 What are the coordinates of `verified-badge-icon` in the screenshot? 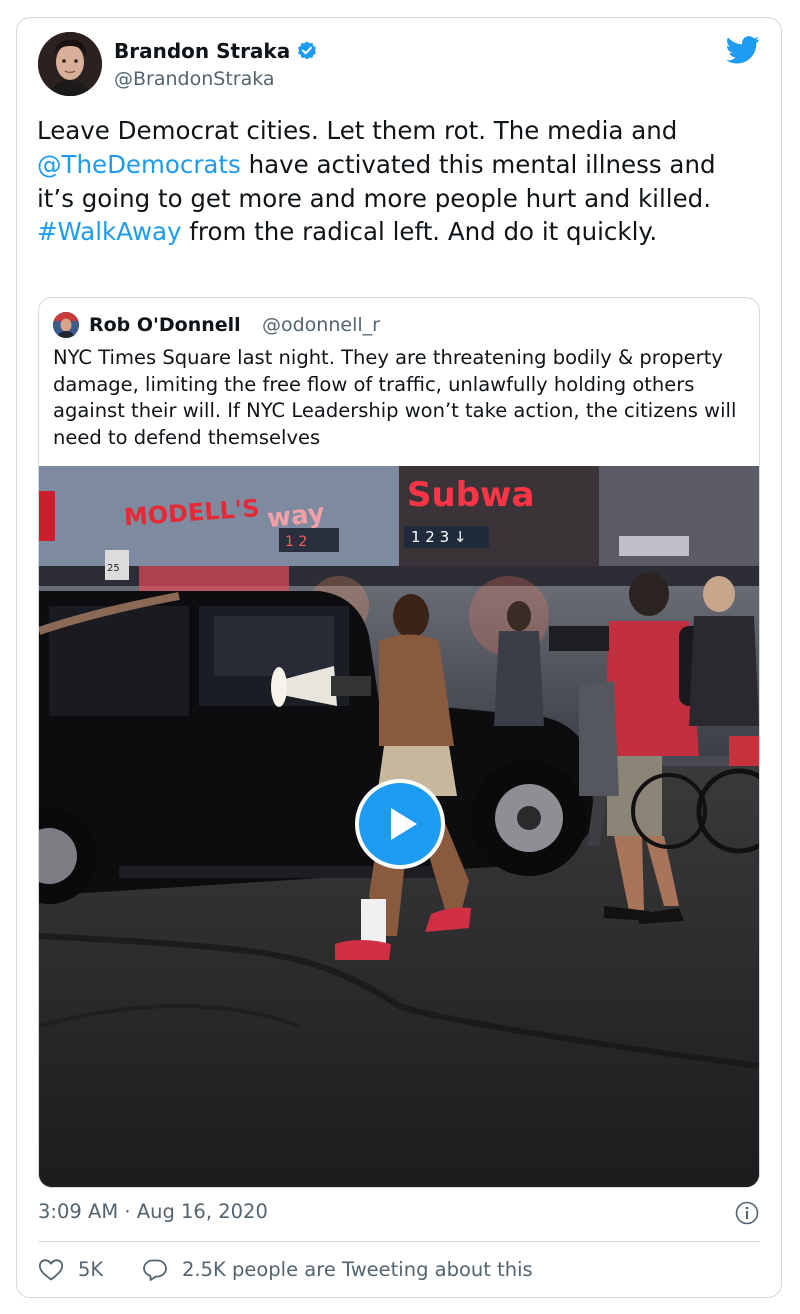 It's located at (307, 50).